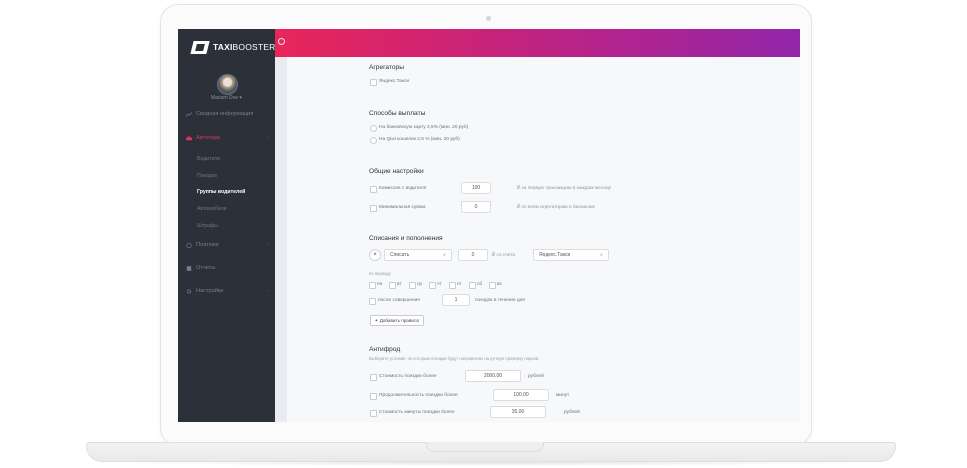 The width and height of the screenshot is (967, 468). I want to click on checkbox-minute-cost, so click(373, 413).